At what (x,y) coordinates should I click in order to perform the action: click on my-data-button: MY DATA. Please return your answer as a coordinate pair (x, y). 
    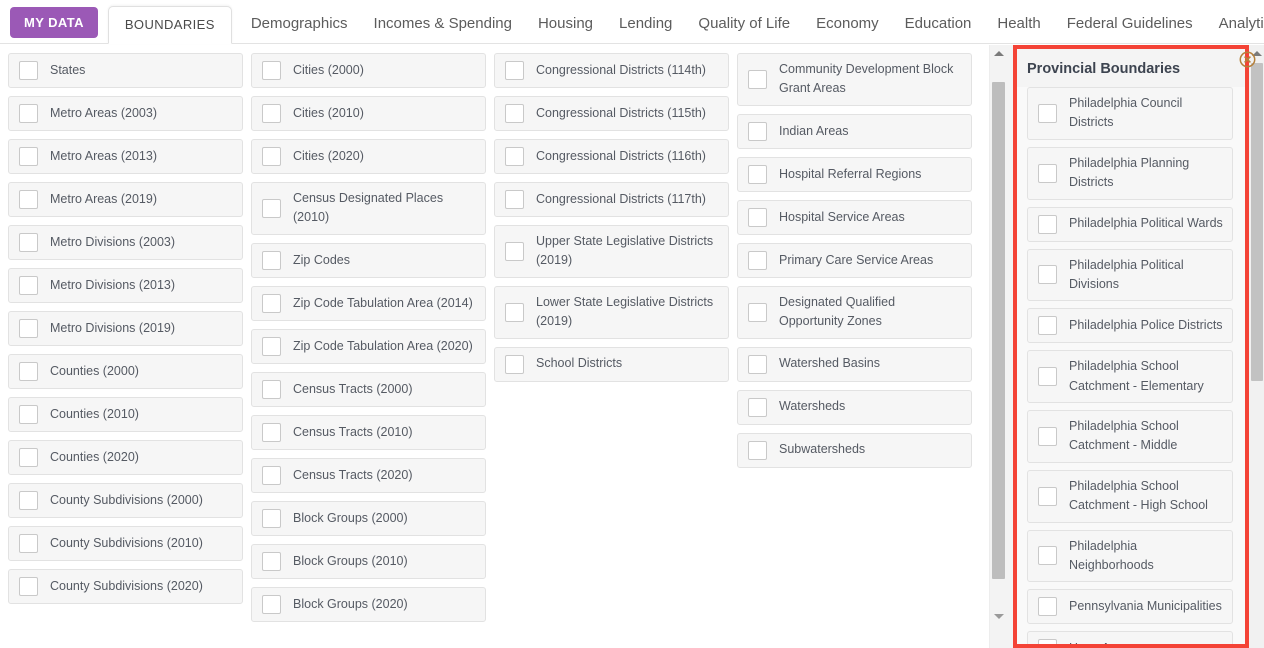
    Looking at the image, I should click on (54, 22).